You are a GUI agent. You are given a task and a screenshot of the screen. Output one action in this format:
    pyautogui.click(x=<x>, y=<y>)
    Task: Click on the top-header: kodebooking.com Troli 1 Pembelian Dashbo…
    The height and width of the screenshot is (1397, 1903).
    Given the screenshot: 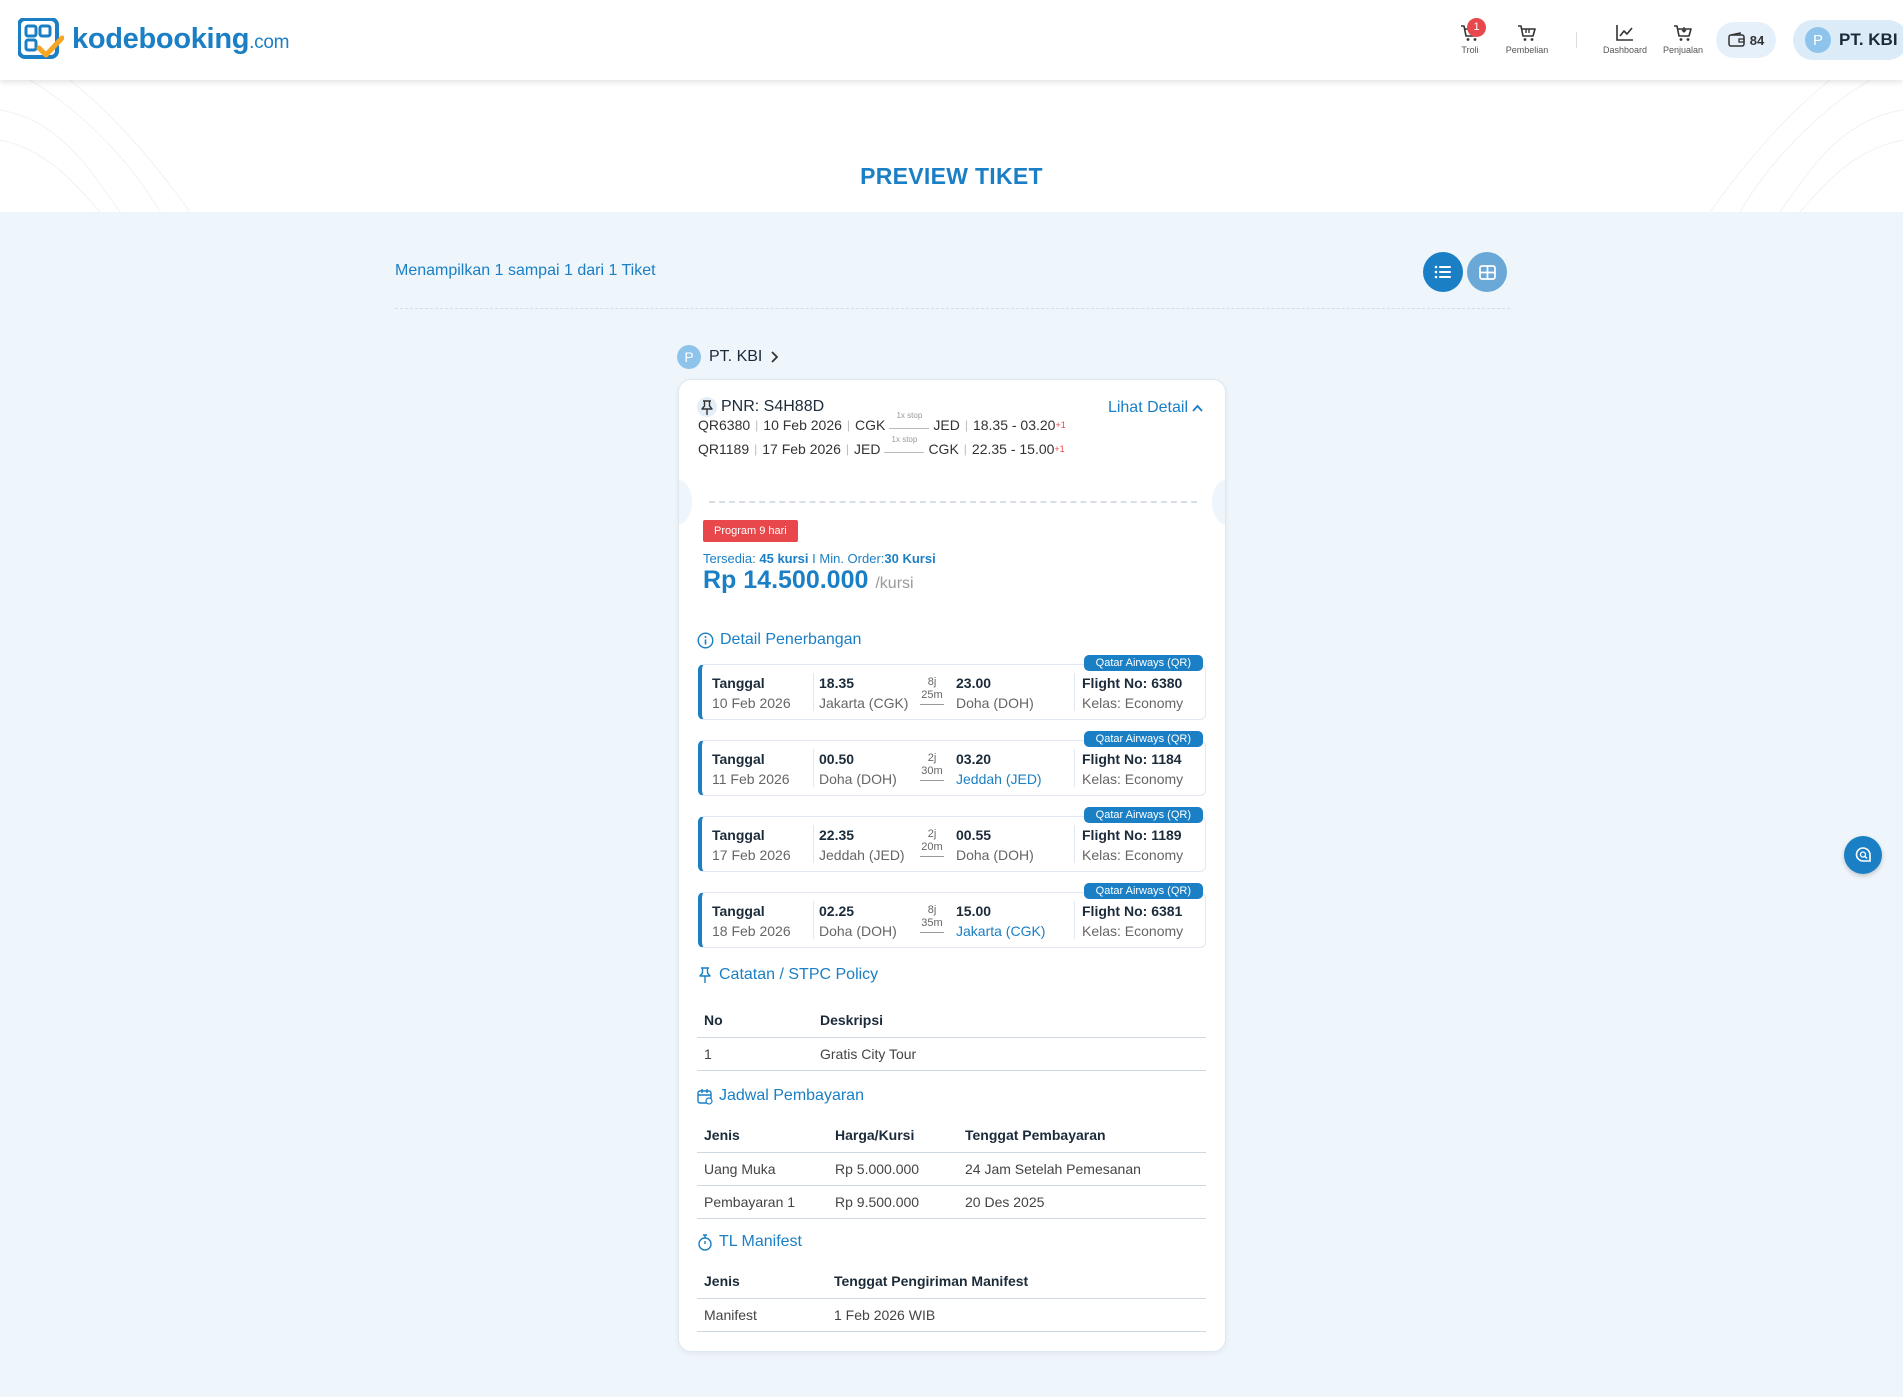 What is the action you would take?
    pyautogui.click(x=951, y=40)
    